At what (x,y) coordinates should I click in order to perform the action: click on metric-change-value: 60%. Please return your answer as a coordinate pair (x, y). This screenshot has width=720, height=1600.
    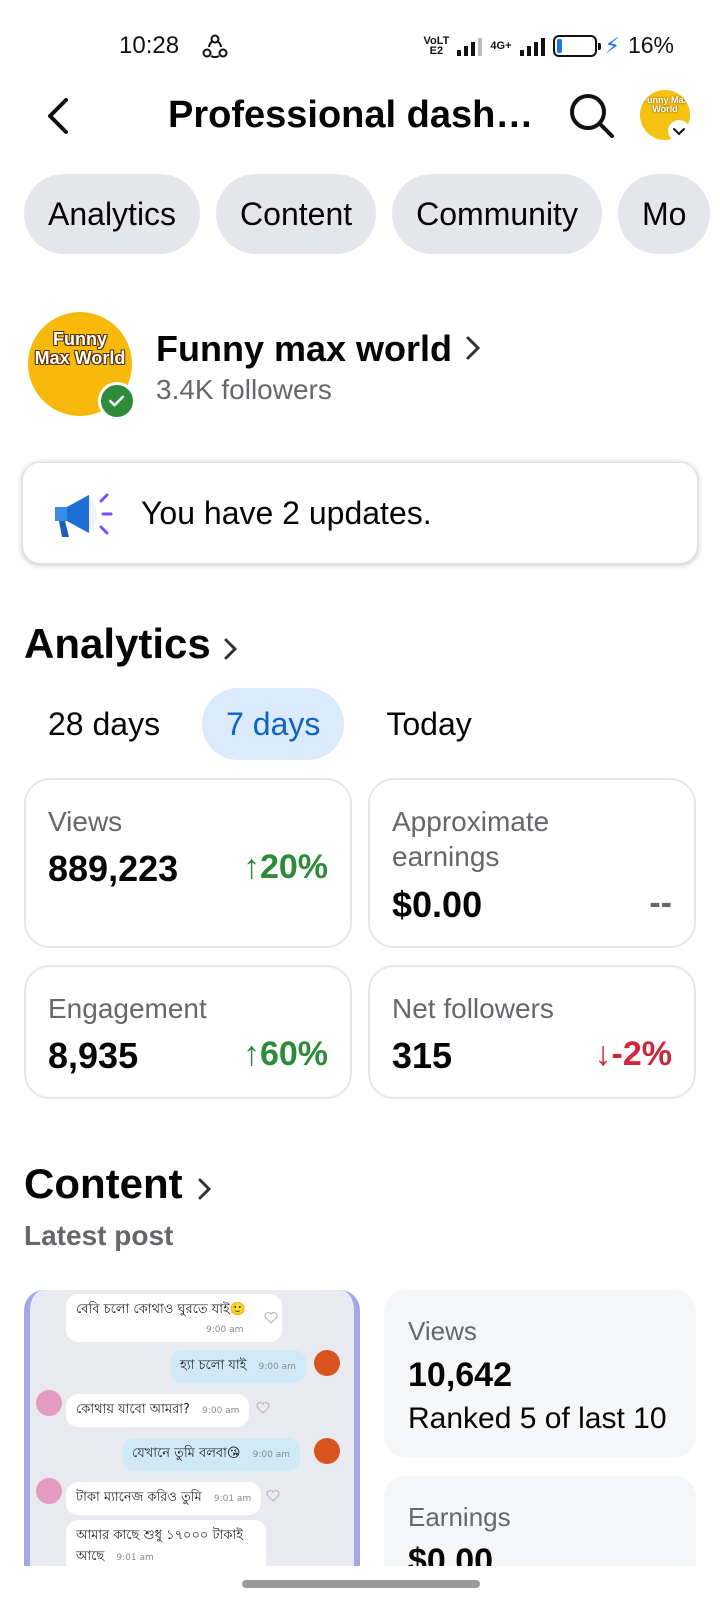
    Looking at the image, I should click on (293, 1054).